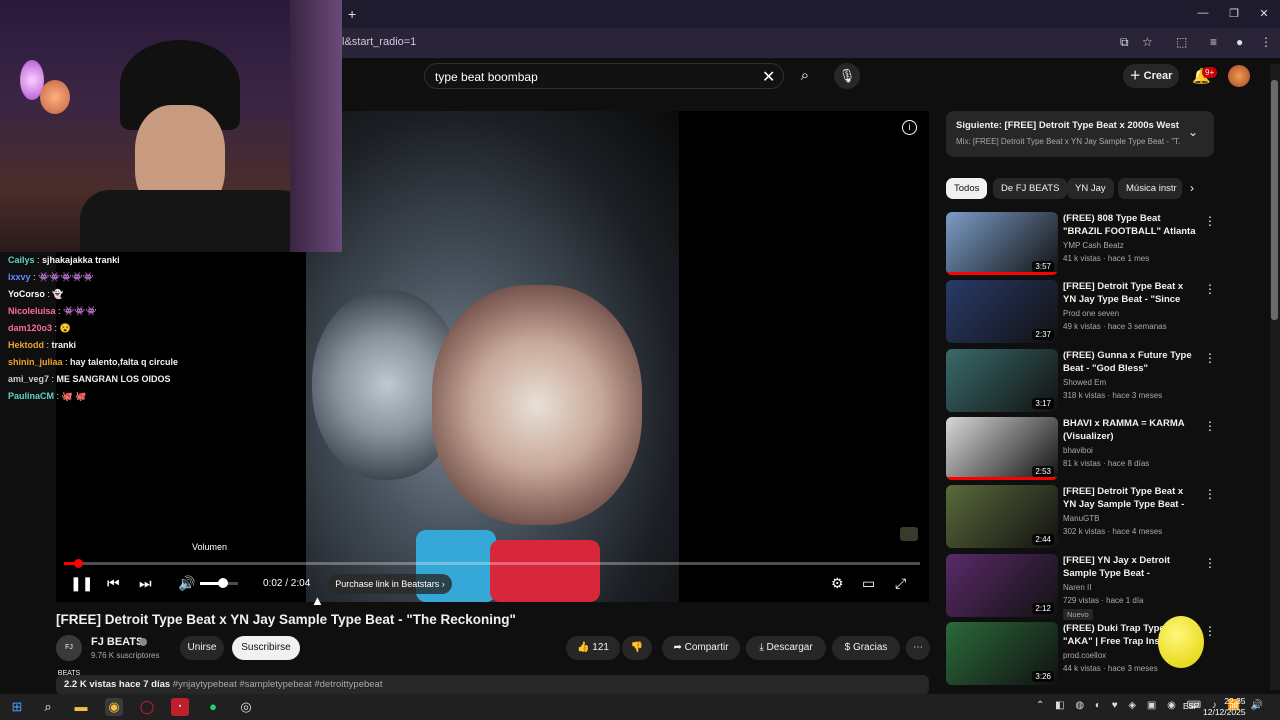 The height and width of the screenshot is (720, 1280). I want to click on avatar, so click(1239, 76).